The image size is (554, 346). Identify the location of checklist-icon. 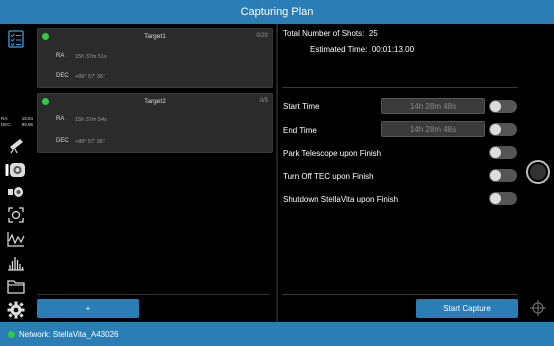
(16, 39).